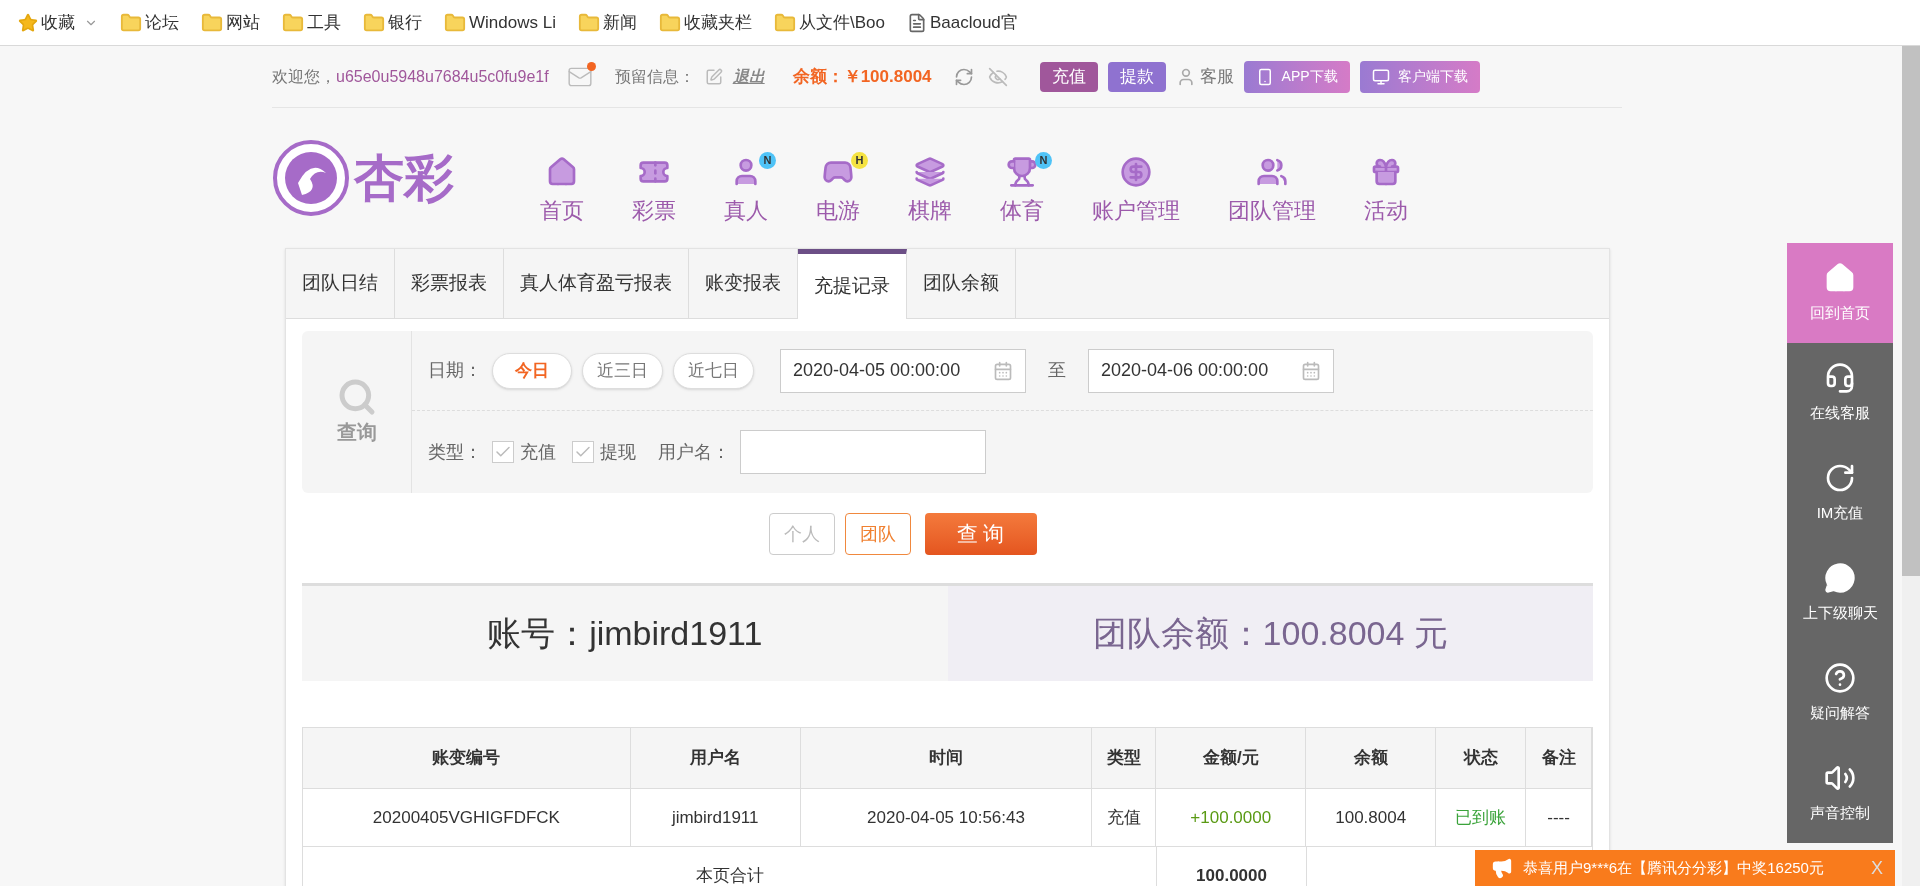 This screenshot has width=1920, height=886. I want to click on hide-icon, so click(997, 76).